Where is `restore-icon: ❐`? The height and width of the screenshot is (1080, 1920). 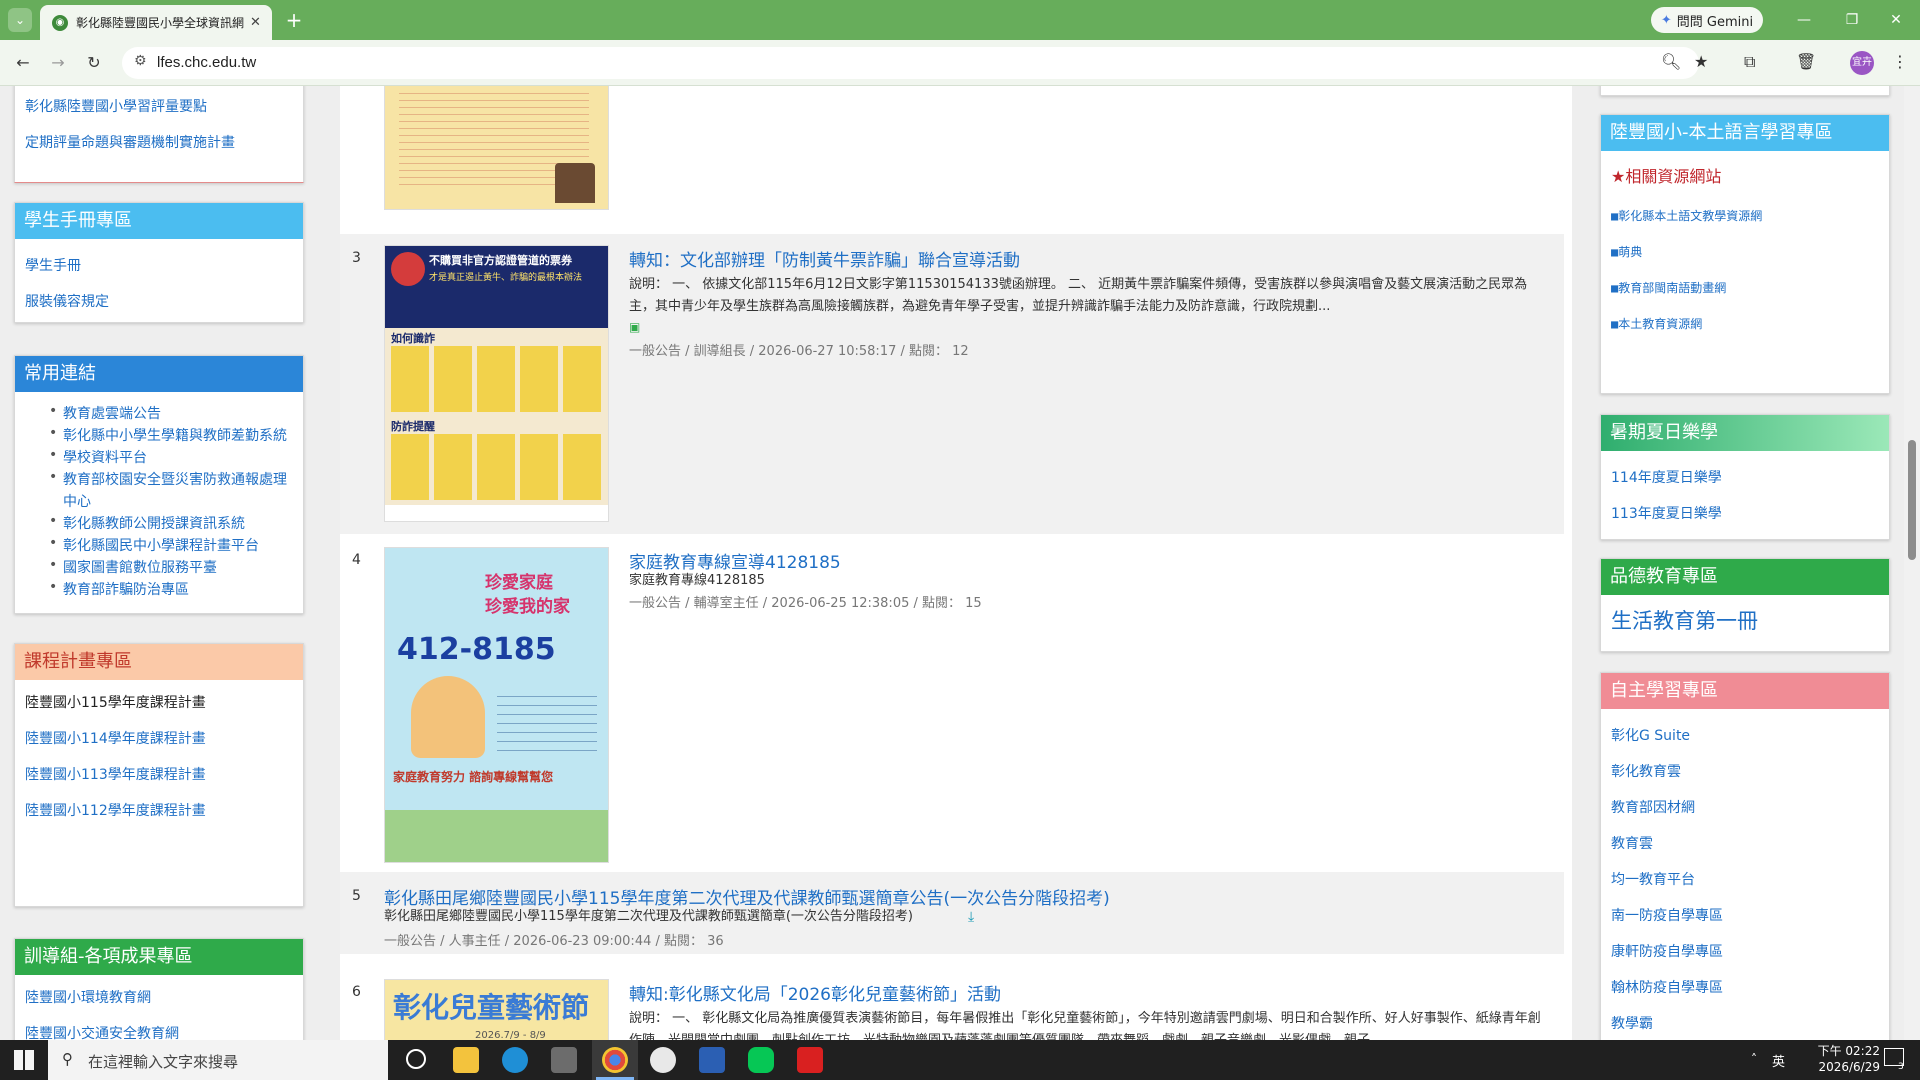
restore-icon: ❐ is located at coordinates (1852, 20).